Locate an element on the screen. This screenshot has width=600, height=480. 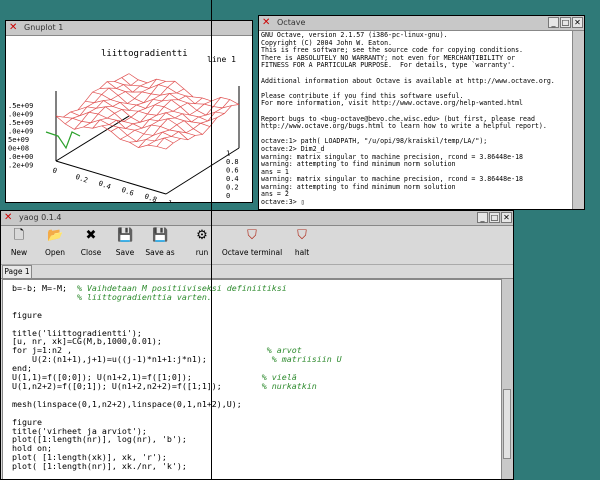
folder-open-icon: 📂 is located at coordinates (55, 235).